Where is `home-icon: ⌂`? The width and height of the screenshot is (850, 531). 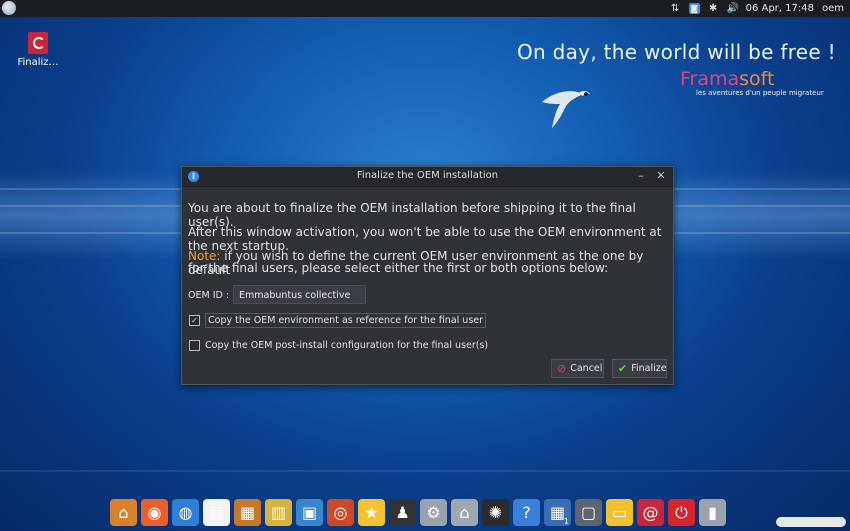
home-icon: ⌂ is located at coordinates (123, 512).